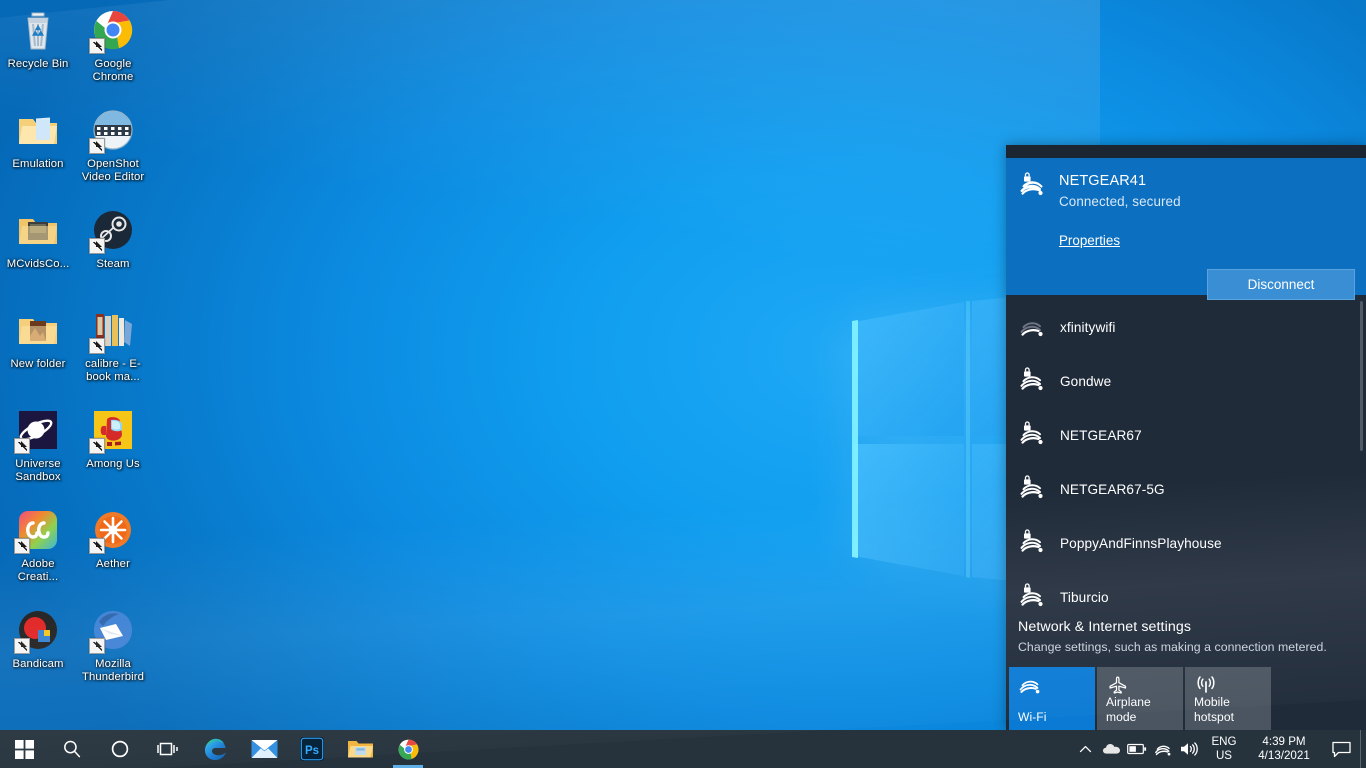 The width and height of the screenshot is (1366, 768). Describe the element at coordinates (1103, 181) in the screenshot. I see `connected-ssid: NETGEAR41` at that location.